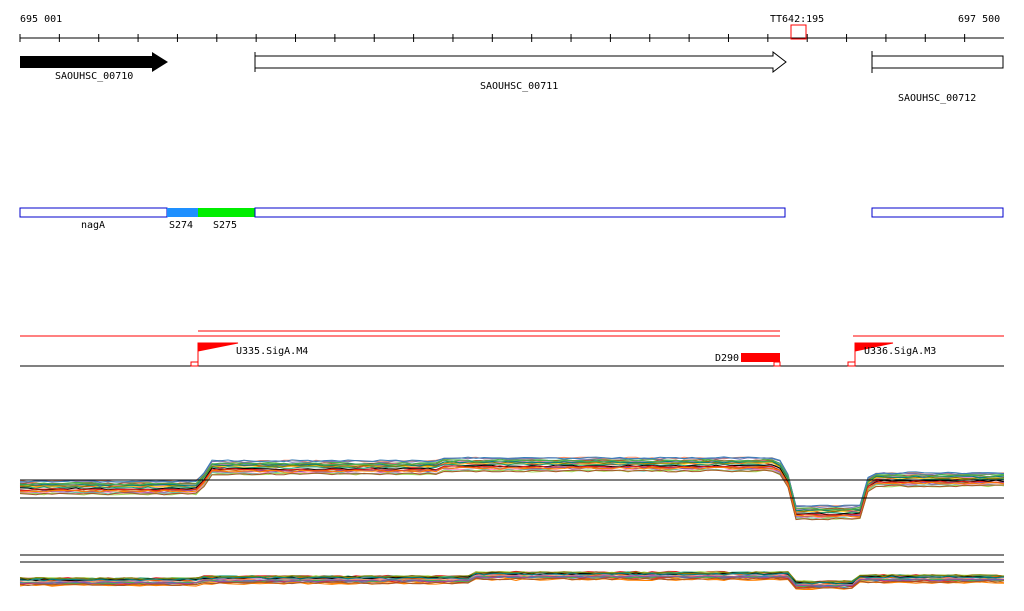  What do you see at coordinates (519, 86) in the screenshot?
I see `gene-label: SAOUHSC_00711` at bounding box center [519, 86].